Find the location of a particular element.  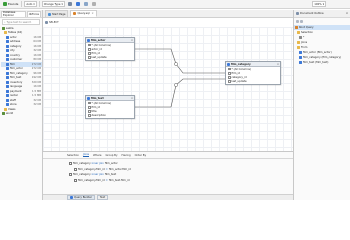

tab-query-sql: Query.sql × is located at coordinates (83, 13).